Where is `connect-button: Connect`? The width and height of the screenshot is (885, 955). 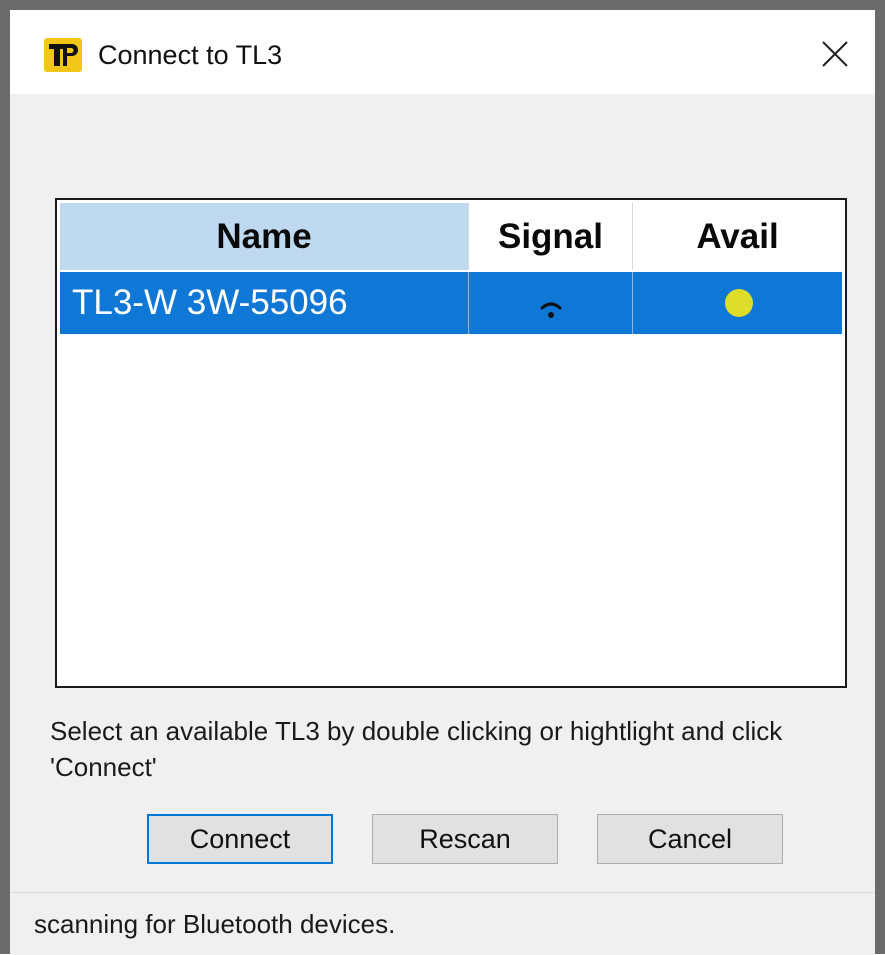
connect-button: Connect is located at coordinates (240, 839).